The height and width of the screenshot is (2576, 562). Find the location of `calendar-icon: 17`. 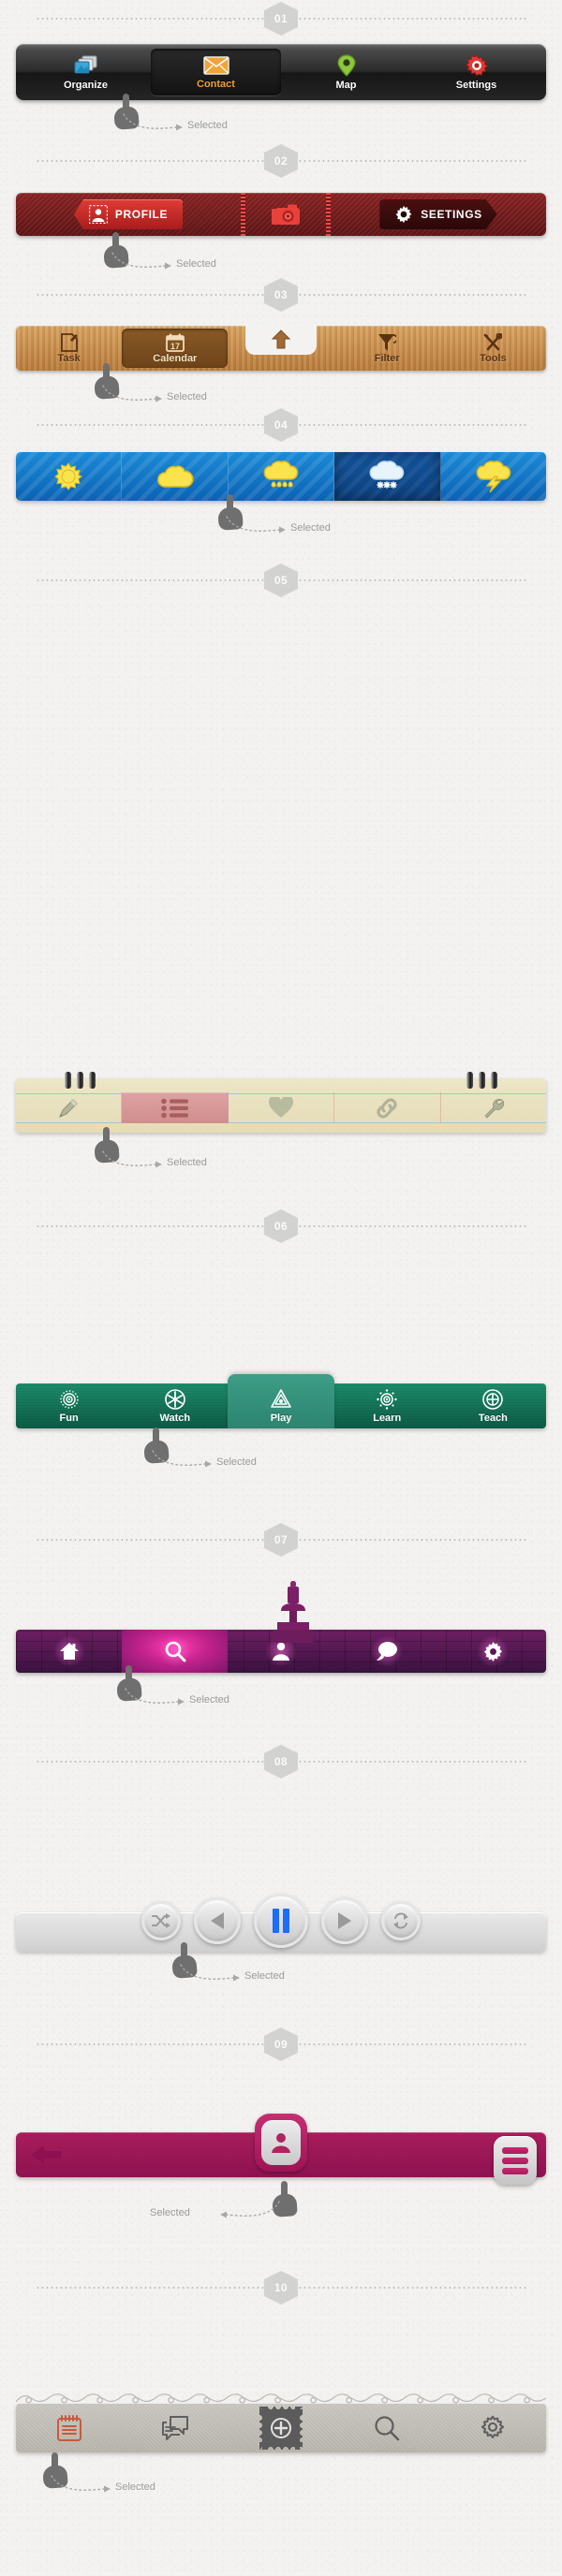

calendar-icon: 17 is located at coordinates (175, 342).